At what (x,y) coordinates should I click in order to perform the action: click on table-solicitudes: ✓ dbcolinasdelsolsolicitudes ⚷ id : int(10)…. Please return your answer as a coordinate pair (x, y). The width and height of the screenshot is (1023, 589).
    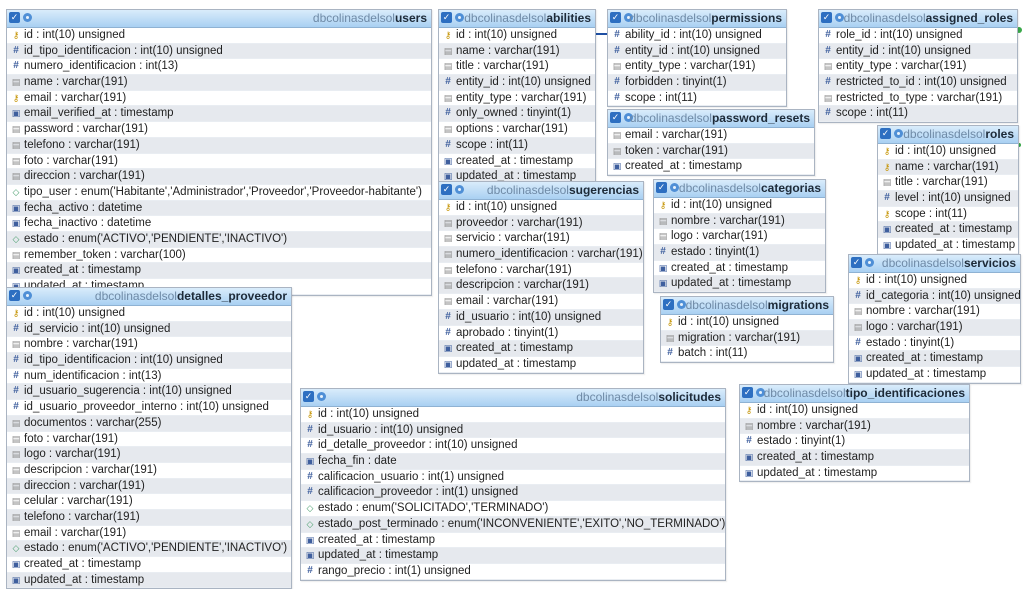
    Looking at the image, I should click on (513, 484).